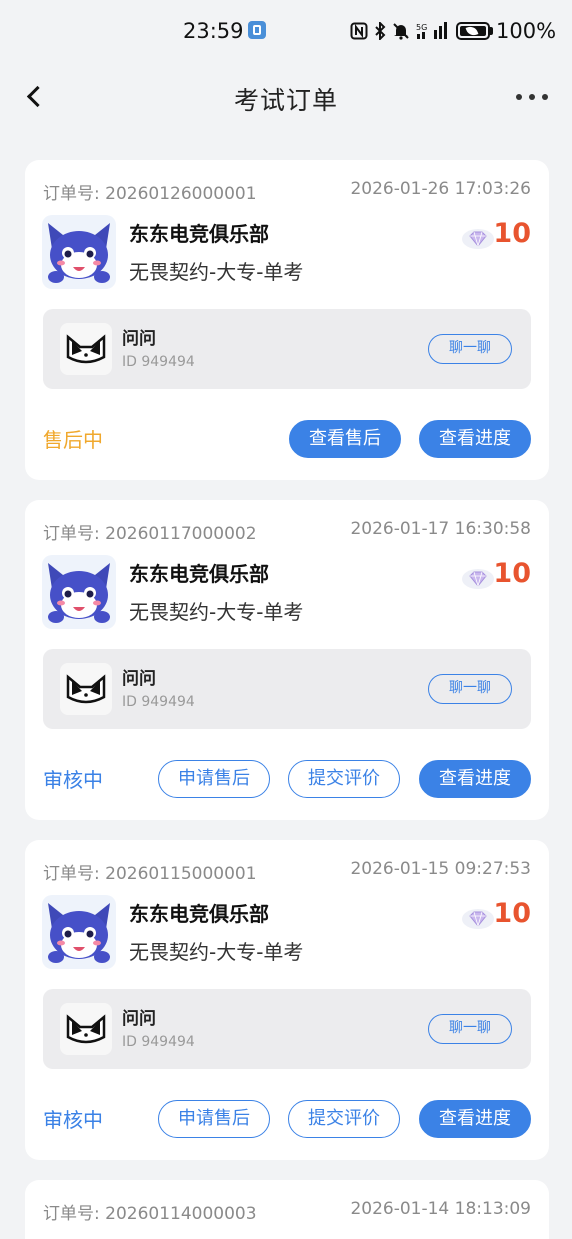 This screenshot has width=572, height=1239. I want to click on status-icons: 5G, so click(400, 31).